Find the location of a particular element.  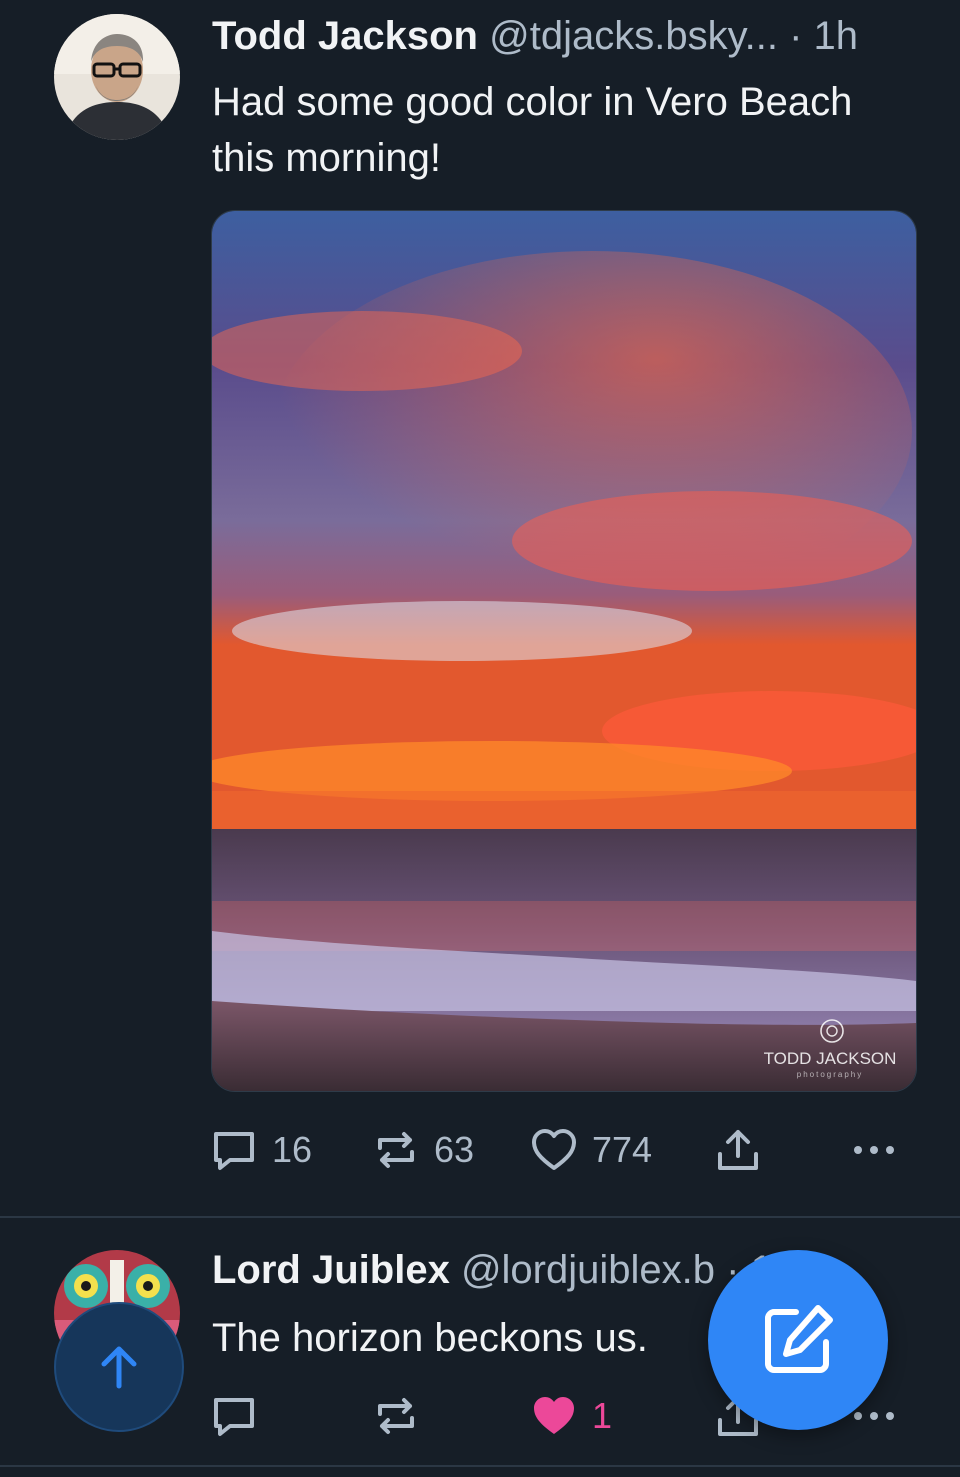

post-time: 1h is located at coordinates (836, 36).